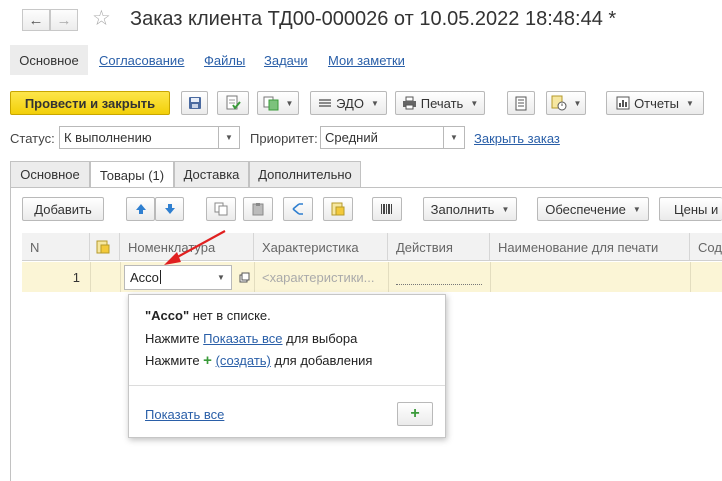  I want to click on column-header-print-name: Наименование для печати, so click(590, 247).